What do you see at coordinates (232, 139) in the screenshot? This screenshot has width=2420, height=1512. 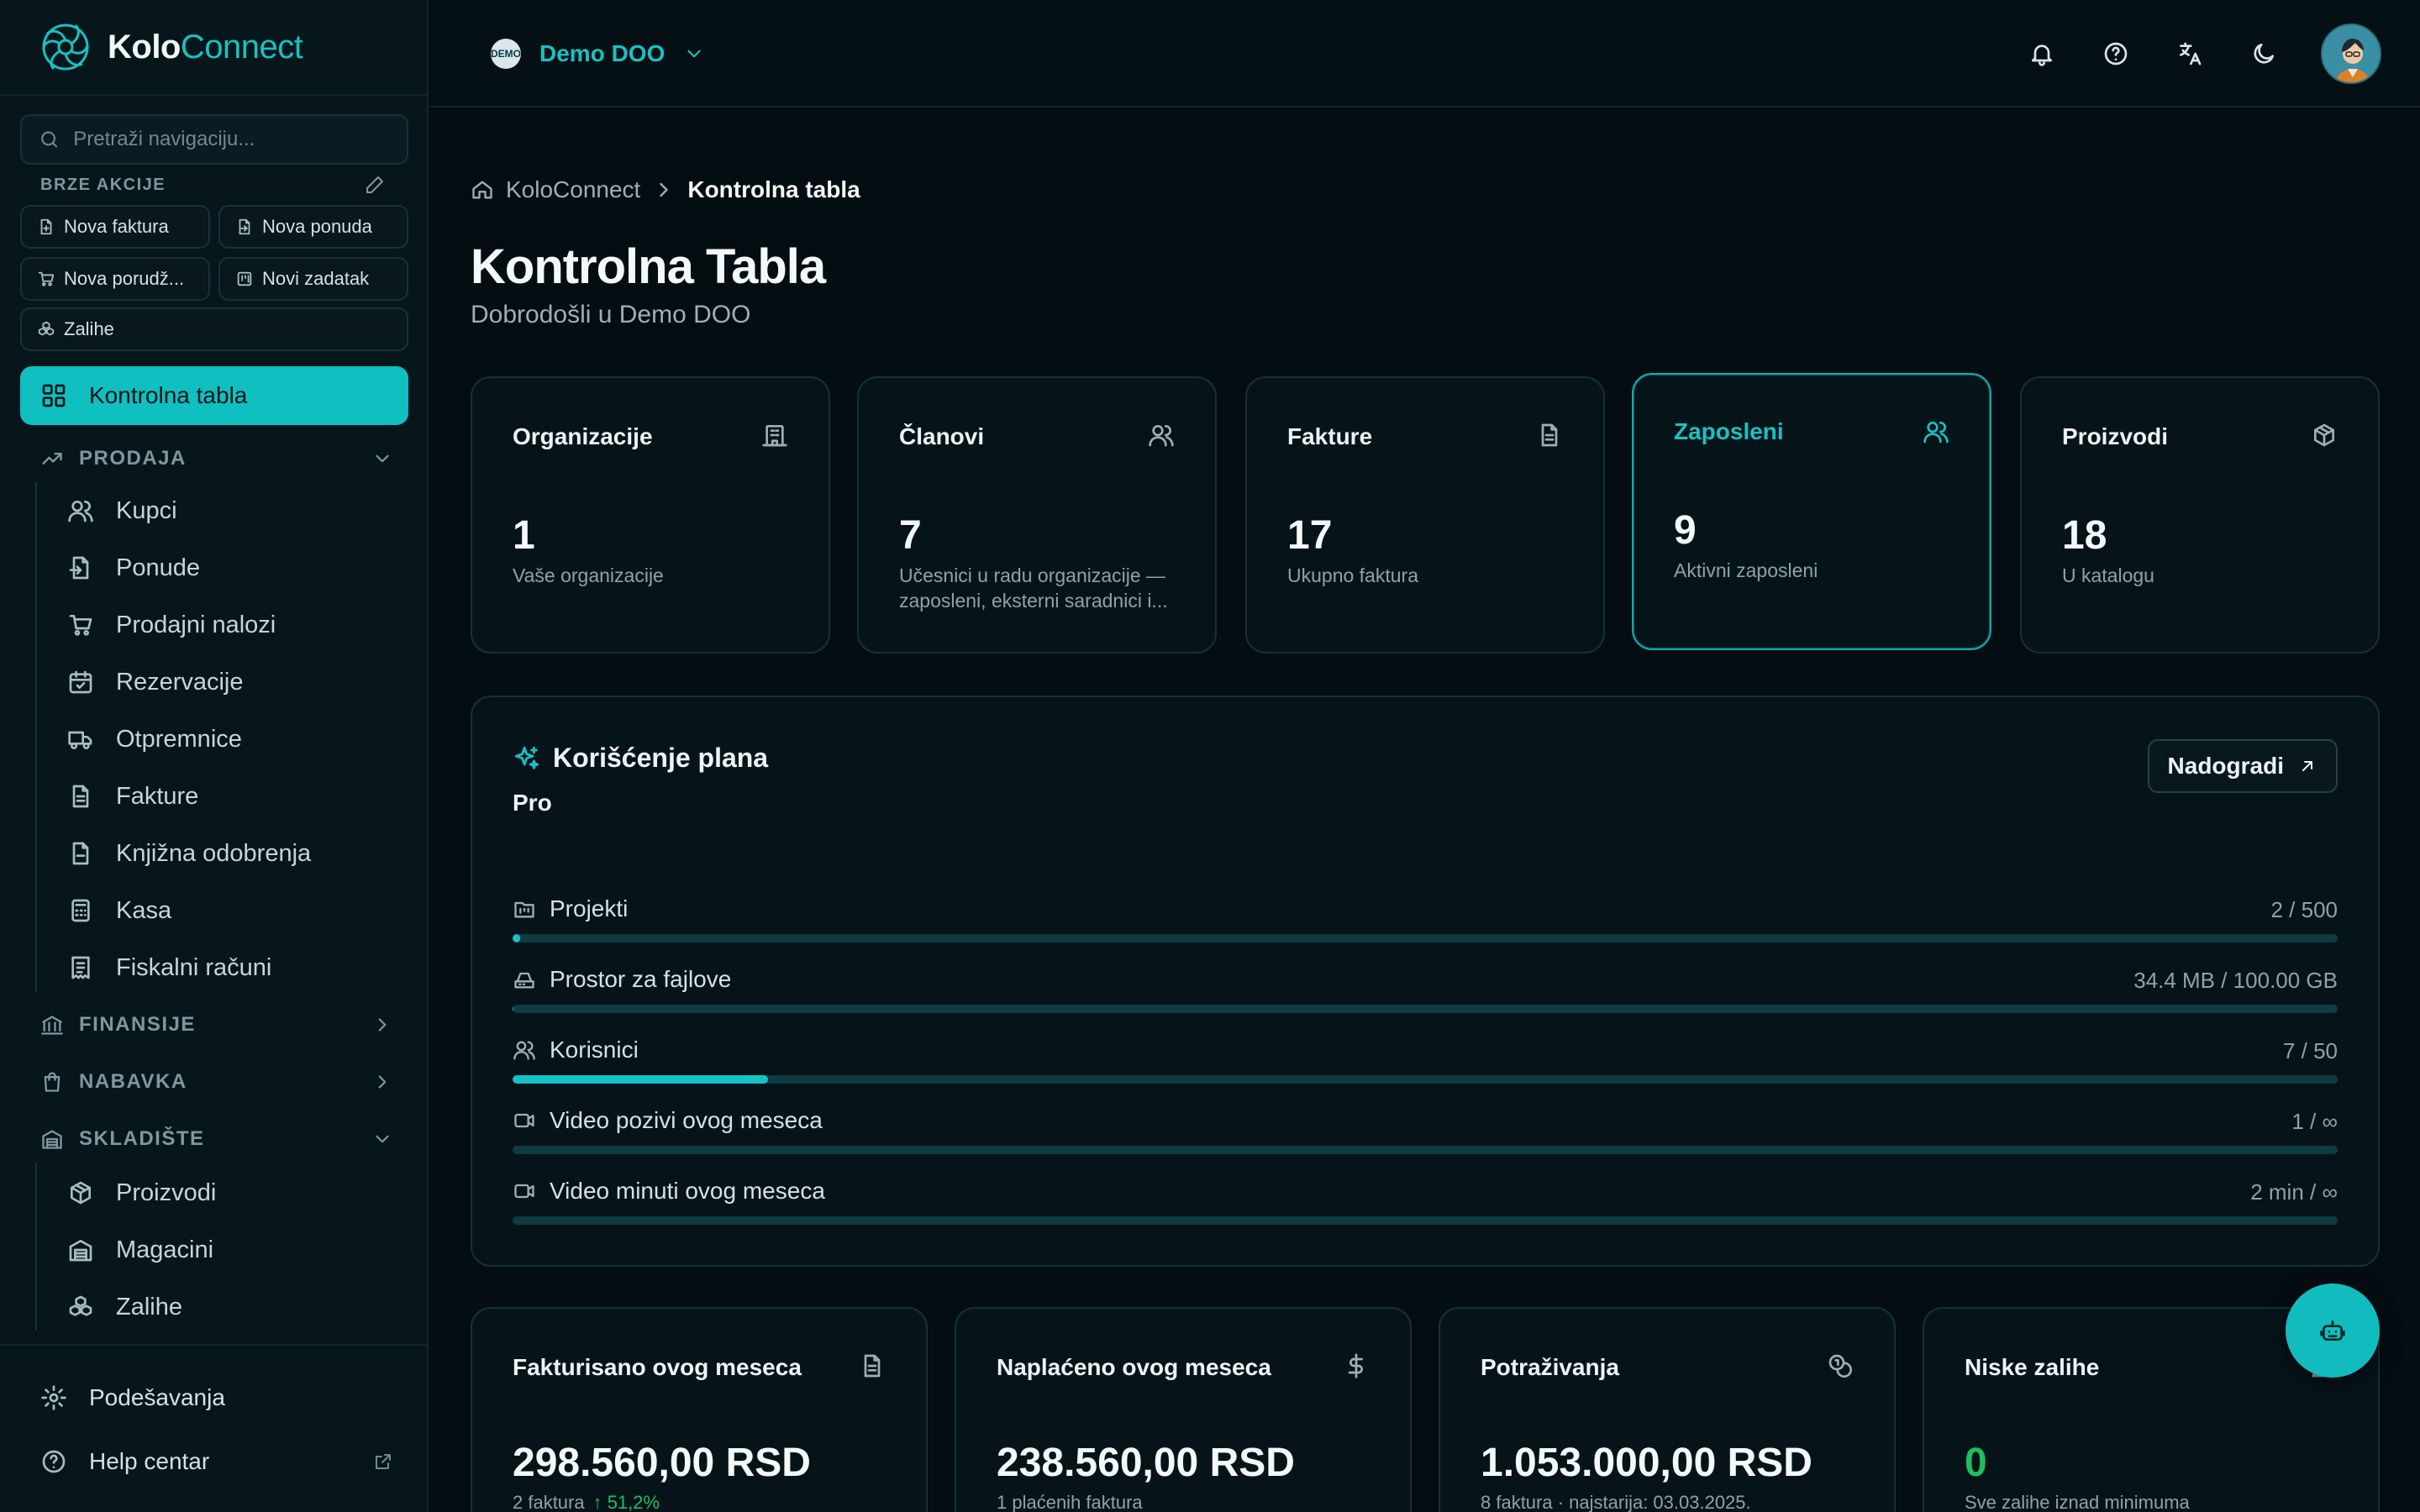 I see `nav-search-input` at bounding box center [232, 139].